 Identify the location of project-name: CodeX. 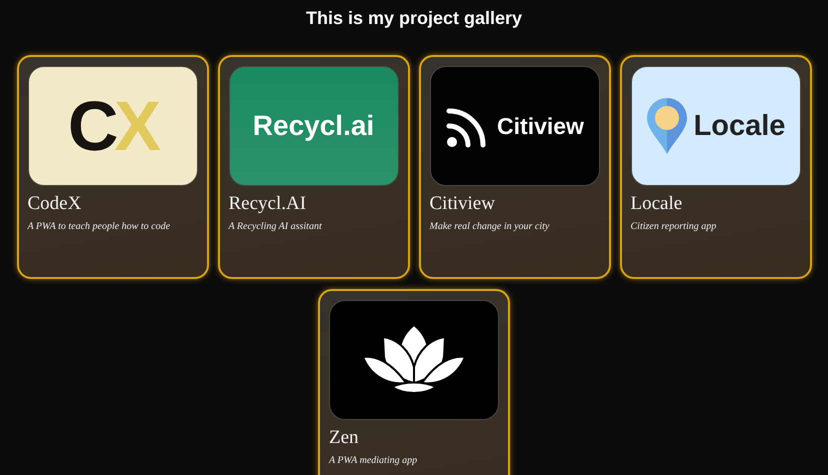
(55, 204).